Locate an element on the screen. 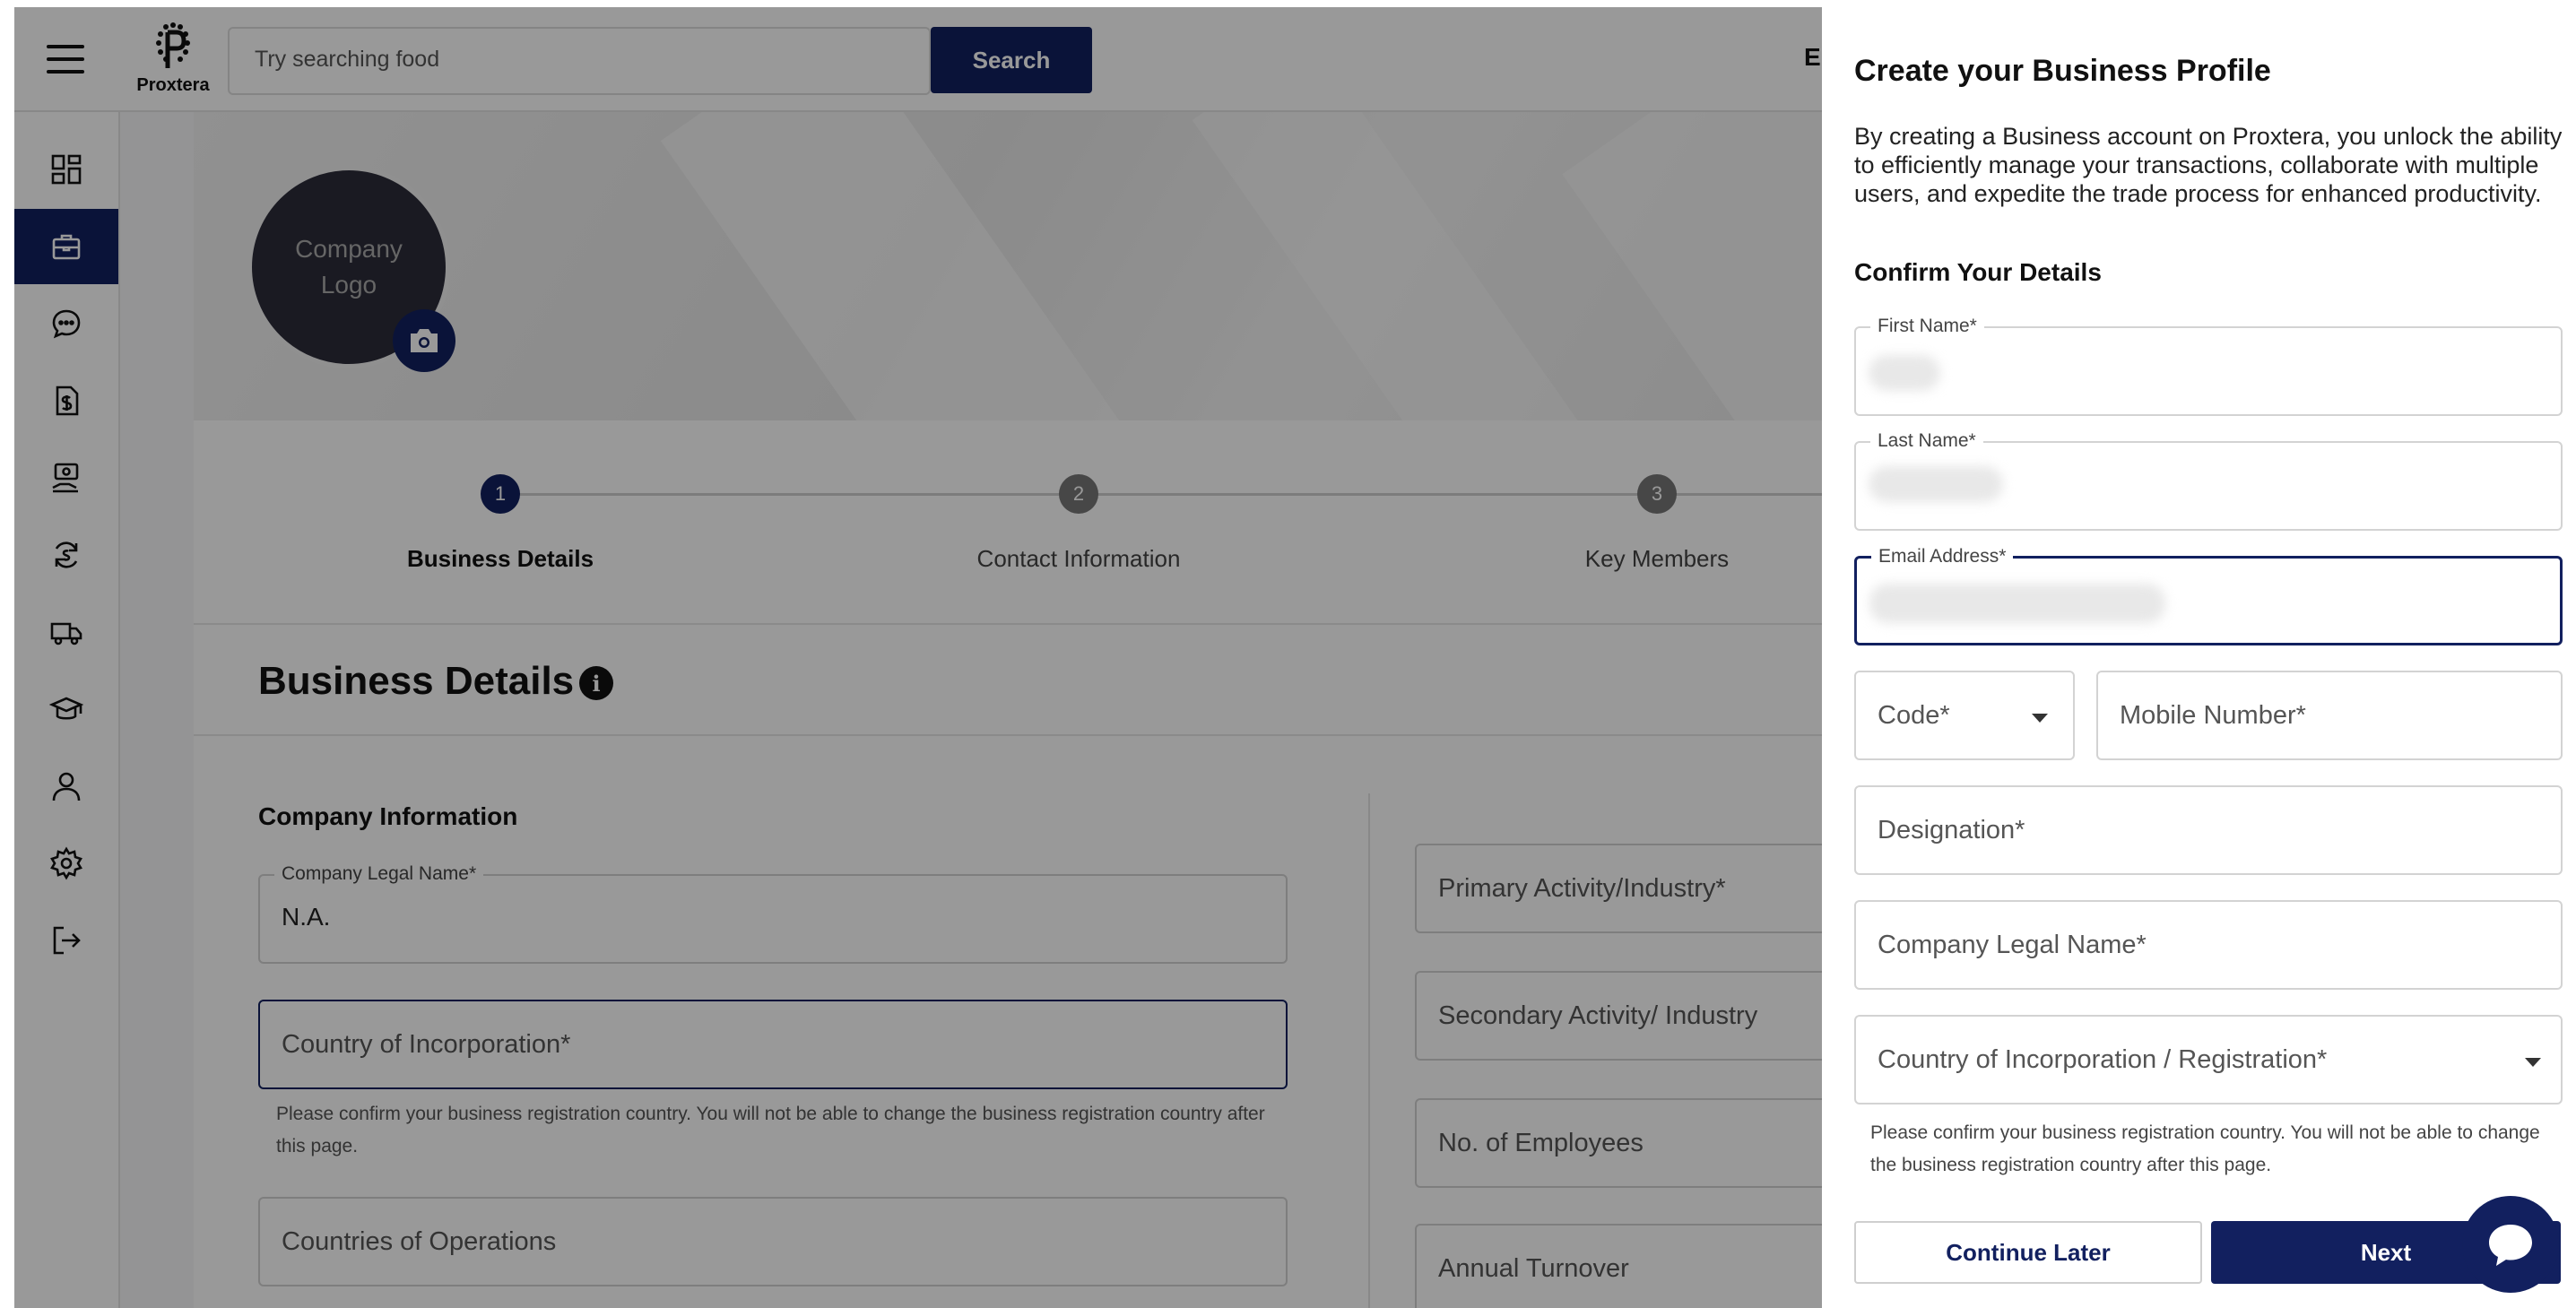 This screenshot has height=1308, width=2576. country-of-registration-select: Country of Incorporation / Registration* is located at coordinates (2208, 1059).